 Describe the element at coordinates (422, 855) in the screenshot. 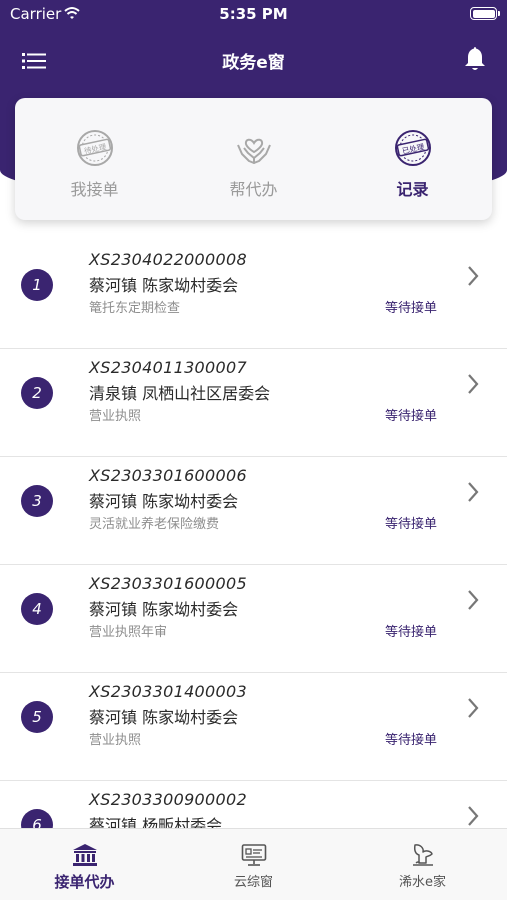

I see `map-pin-icon` at that location.